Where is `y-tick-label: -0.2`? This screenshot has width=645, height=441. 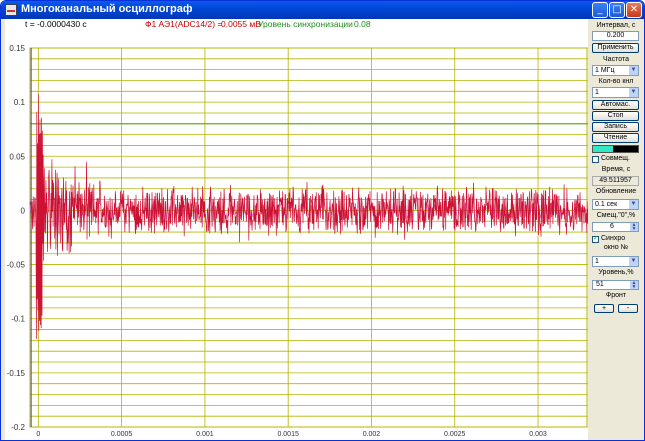
y-tick-label: -0.2 is located at coordinates (18, 427).